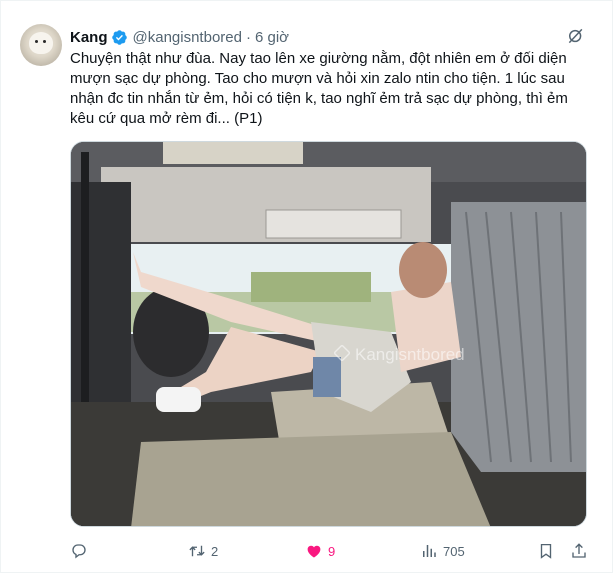 The image size is (613, 573). I want to click on verified-badge-icon, so click(119, 37).